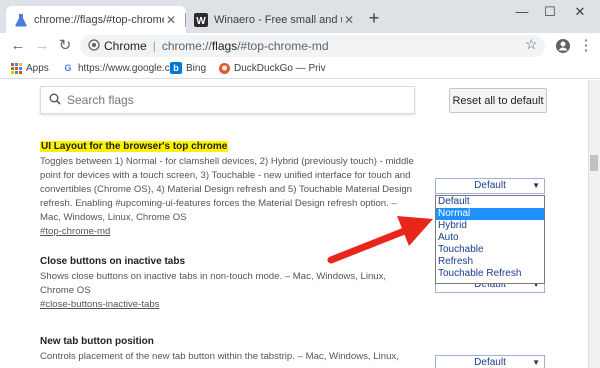 This screenshot has height=368, width=600. What do you see at coordinates (374, 18) in the screenshot?
I see `new-tab-plus-icon: +` at bounding box center [374, 18].